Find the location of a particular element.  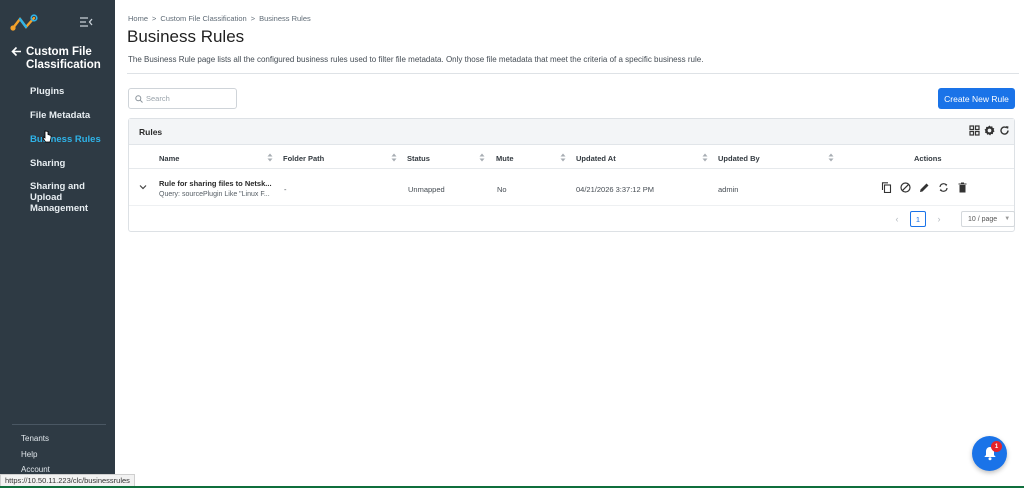

column-header-updated-at: Updated At is located at coordinates (596, 158).